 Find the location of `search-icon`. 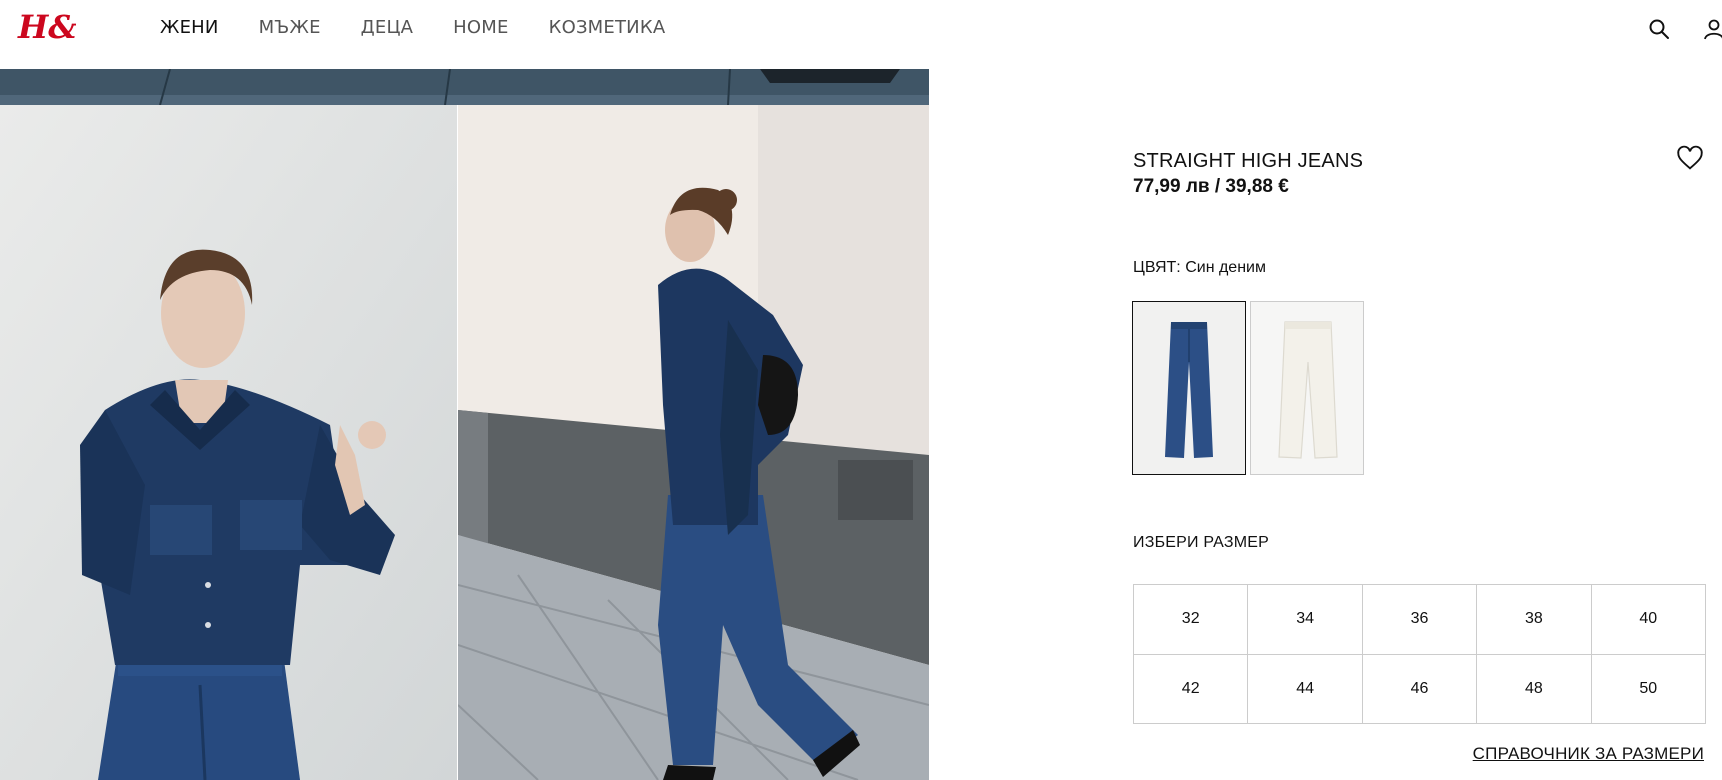

search-icon is located at coordinates (1659, 29).